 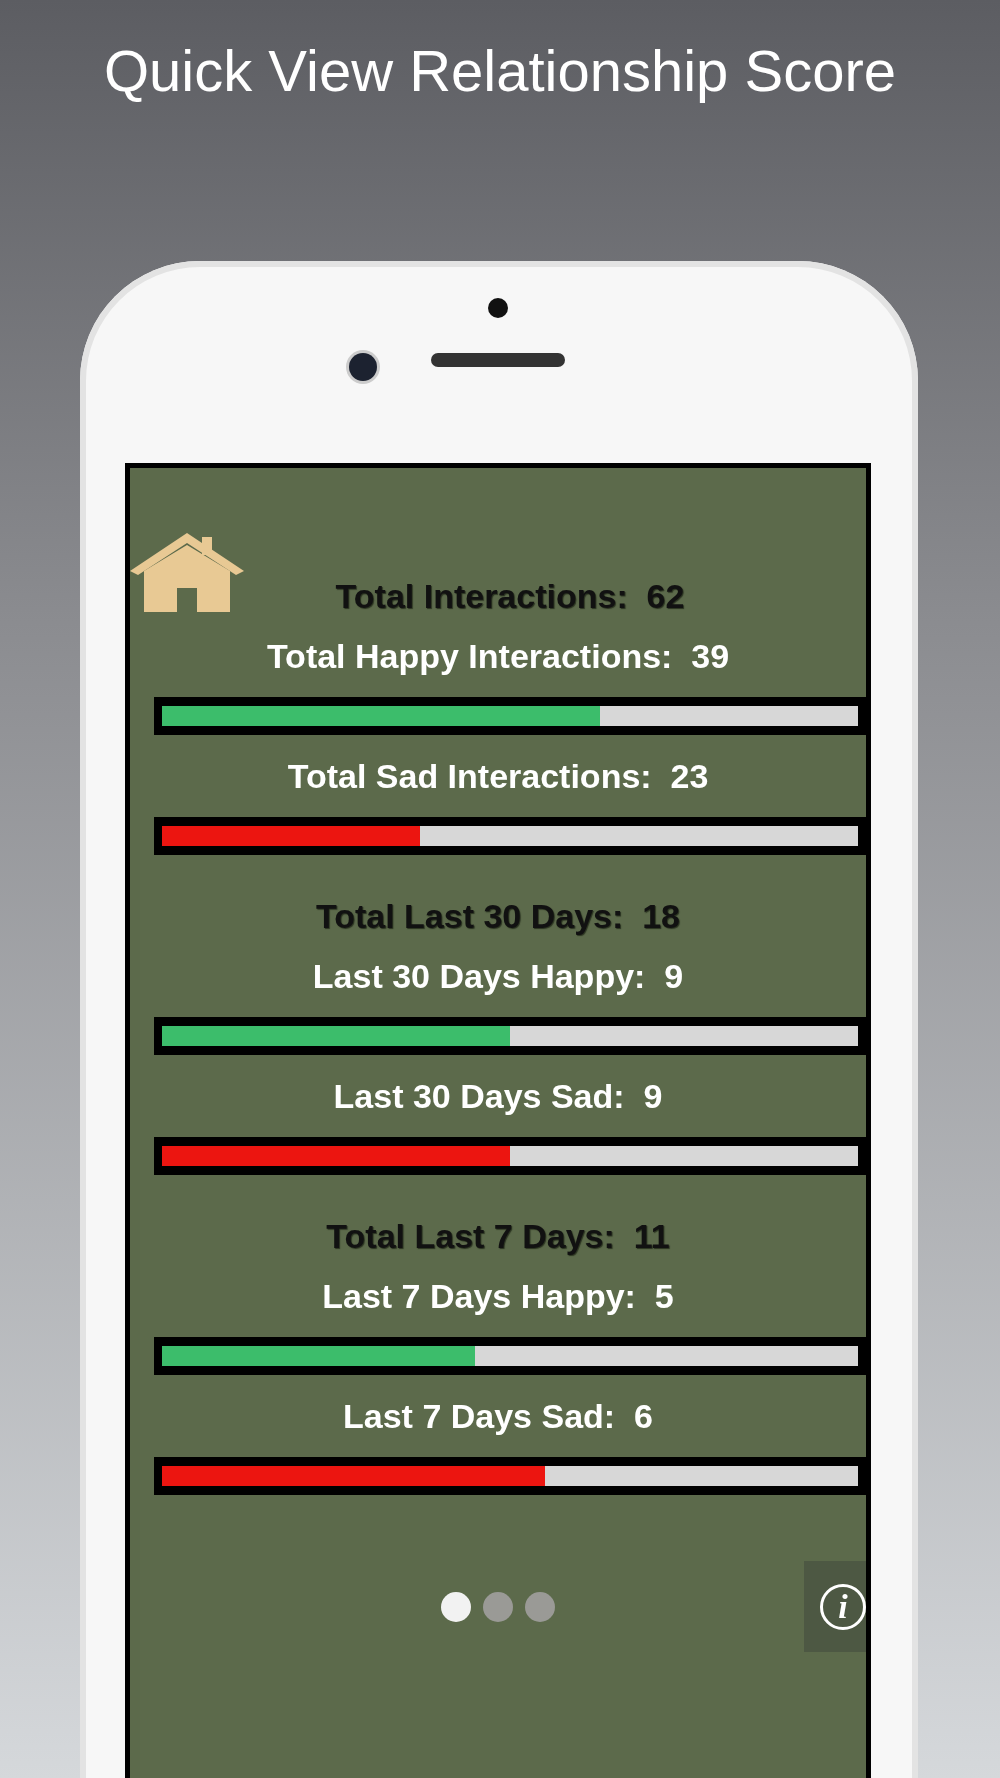 I want to click on stat-label: Last 7 Days Happy: 5, so click(x=498, y=1296).